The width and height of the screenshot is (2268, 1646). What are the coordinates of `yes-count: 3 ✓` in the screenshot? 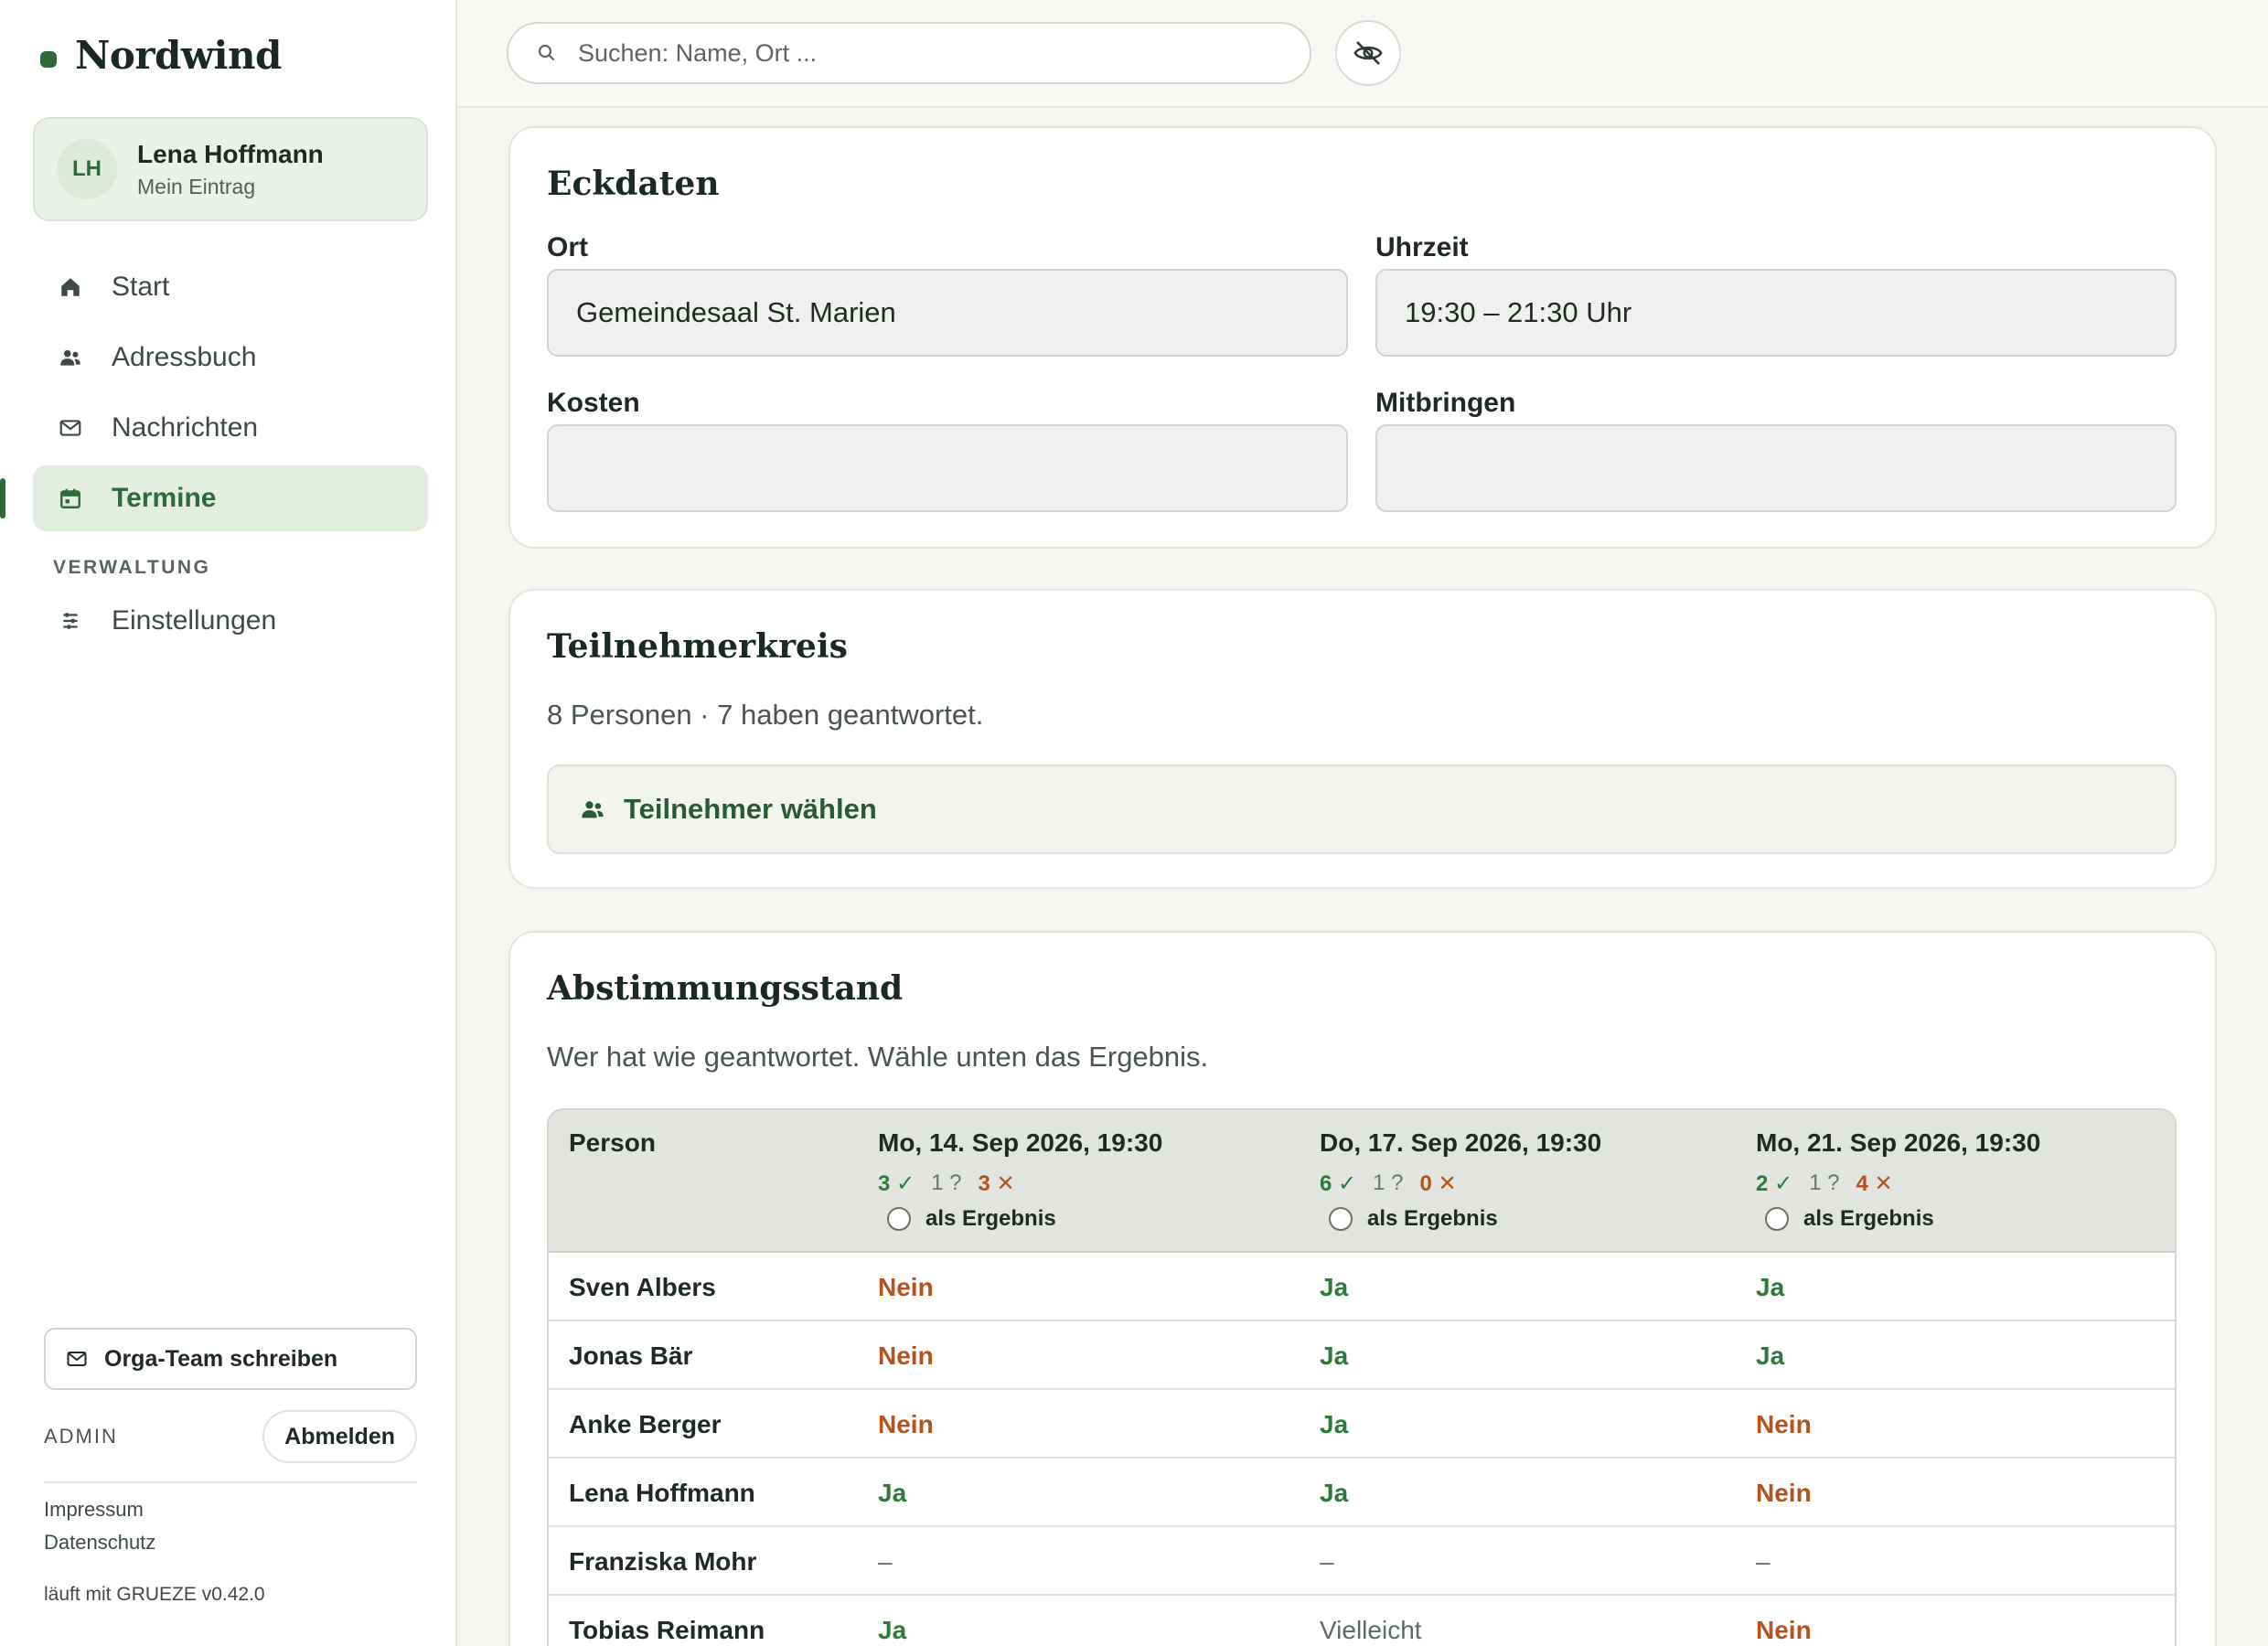 It's located at (896, 1183).